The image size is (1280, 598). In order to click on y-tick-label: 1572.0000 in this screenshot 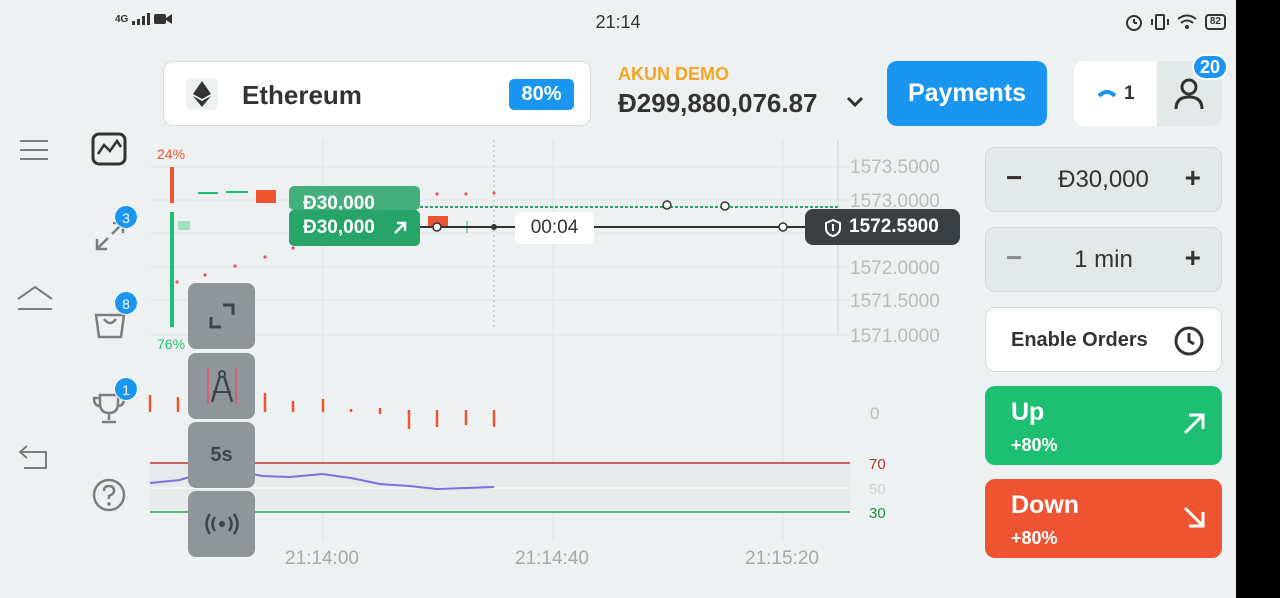, I will do `click(895, 268)`.